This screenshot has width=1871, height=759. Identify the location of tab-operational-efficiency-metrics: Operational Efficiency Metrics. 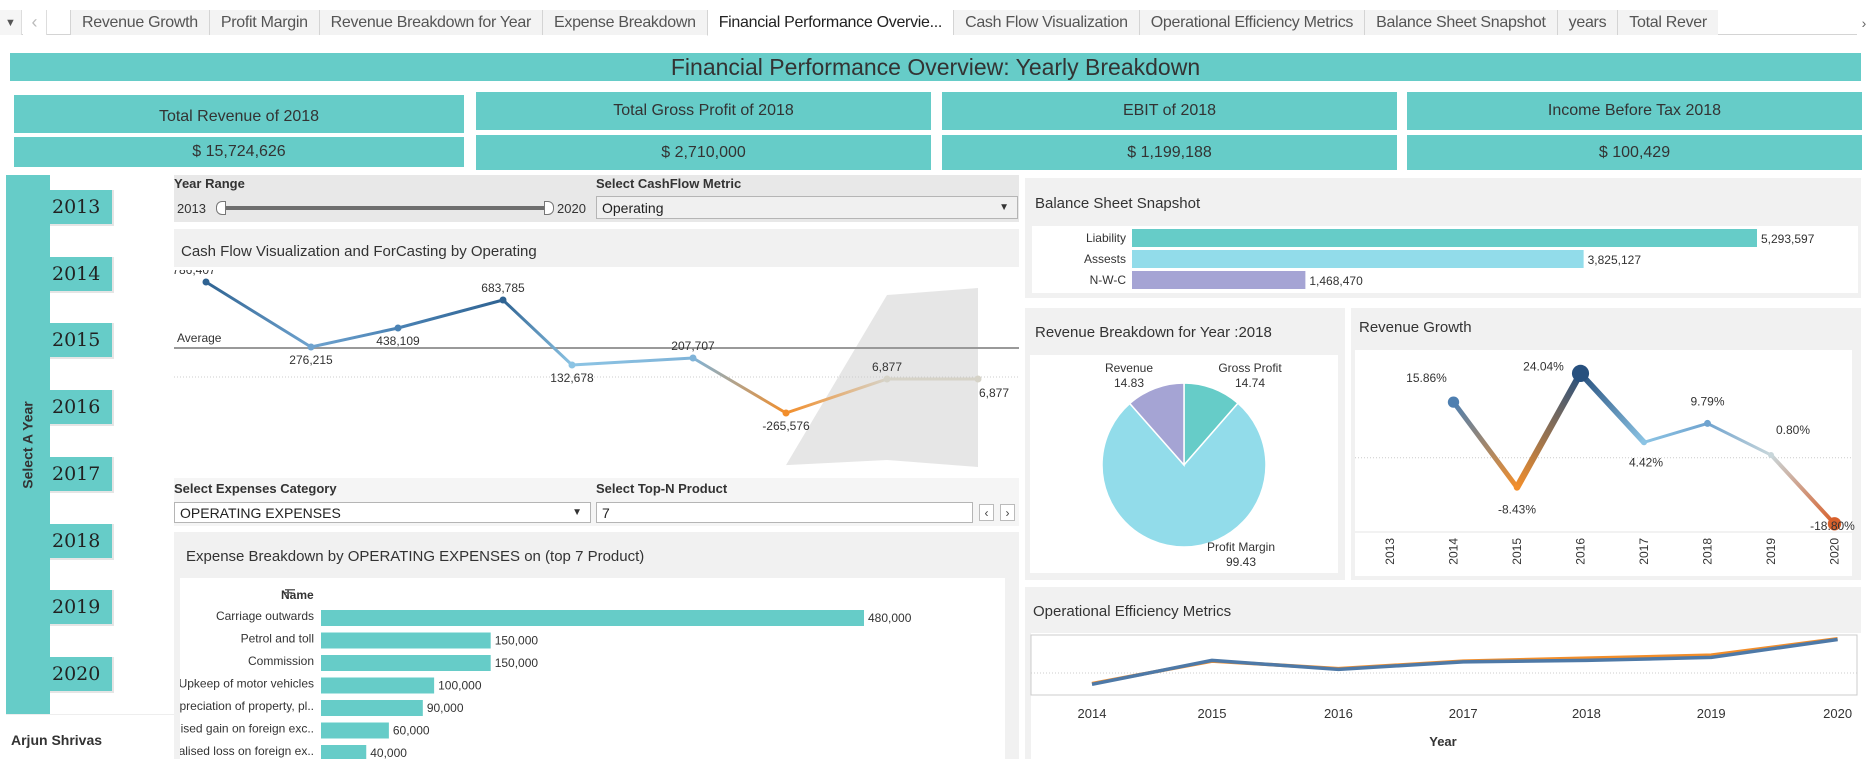
(1251, 22).